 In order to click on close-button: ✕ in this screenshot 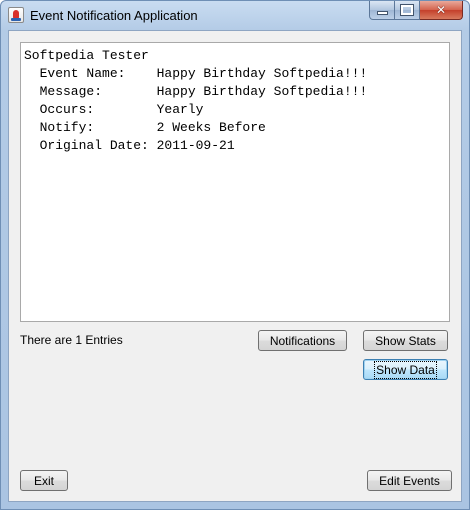, I will do `click(441, 10)`.